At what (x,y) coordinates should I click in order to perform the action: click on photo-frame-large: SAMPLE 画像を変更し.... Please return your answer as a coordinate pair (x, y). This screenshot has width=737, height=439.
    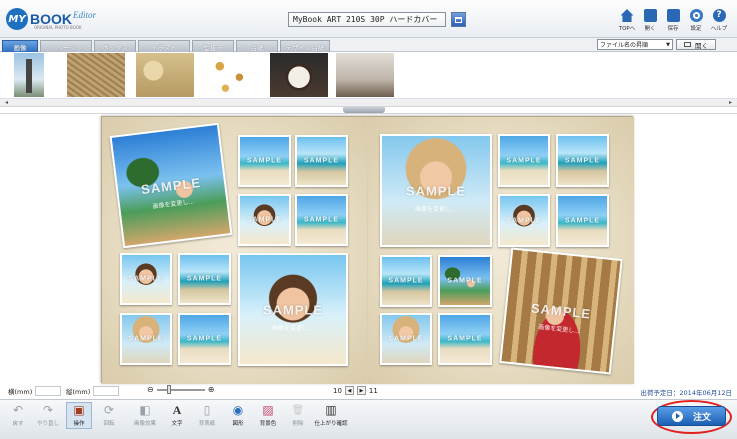
    Looking at the image, I should click on (293, 309).